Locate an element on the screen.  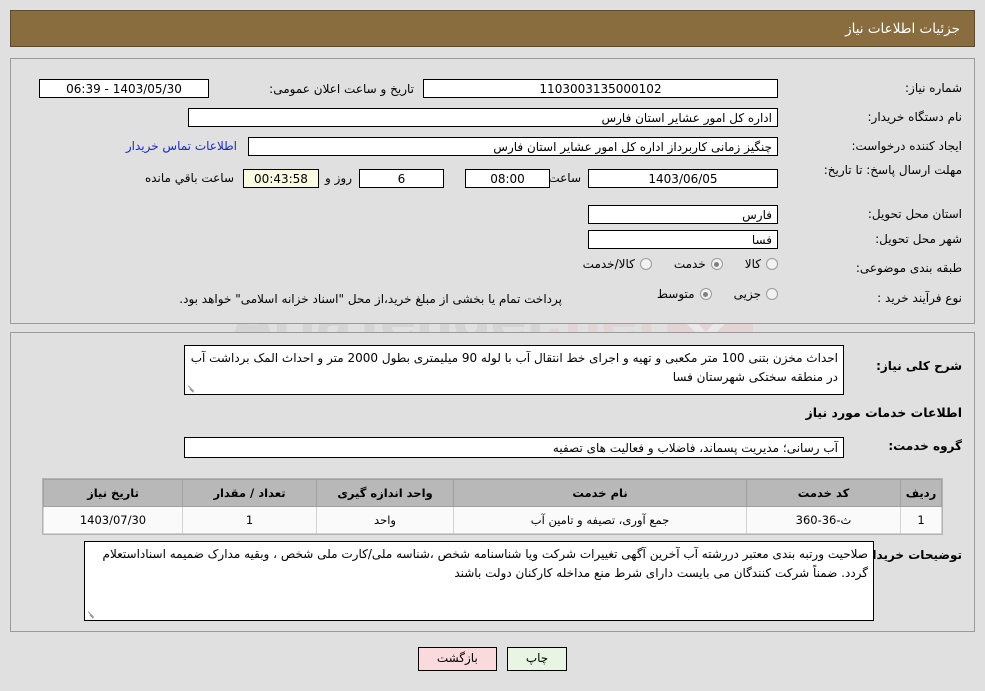
radio-option-kala-khedmat: کالا/خدمت is located at coordinates (617, 264).